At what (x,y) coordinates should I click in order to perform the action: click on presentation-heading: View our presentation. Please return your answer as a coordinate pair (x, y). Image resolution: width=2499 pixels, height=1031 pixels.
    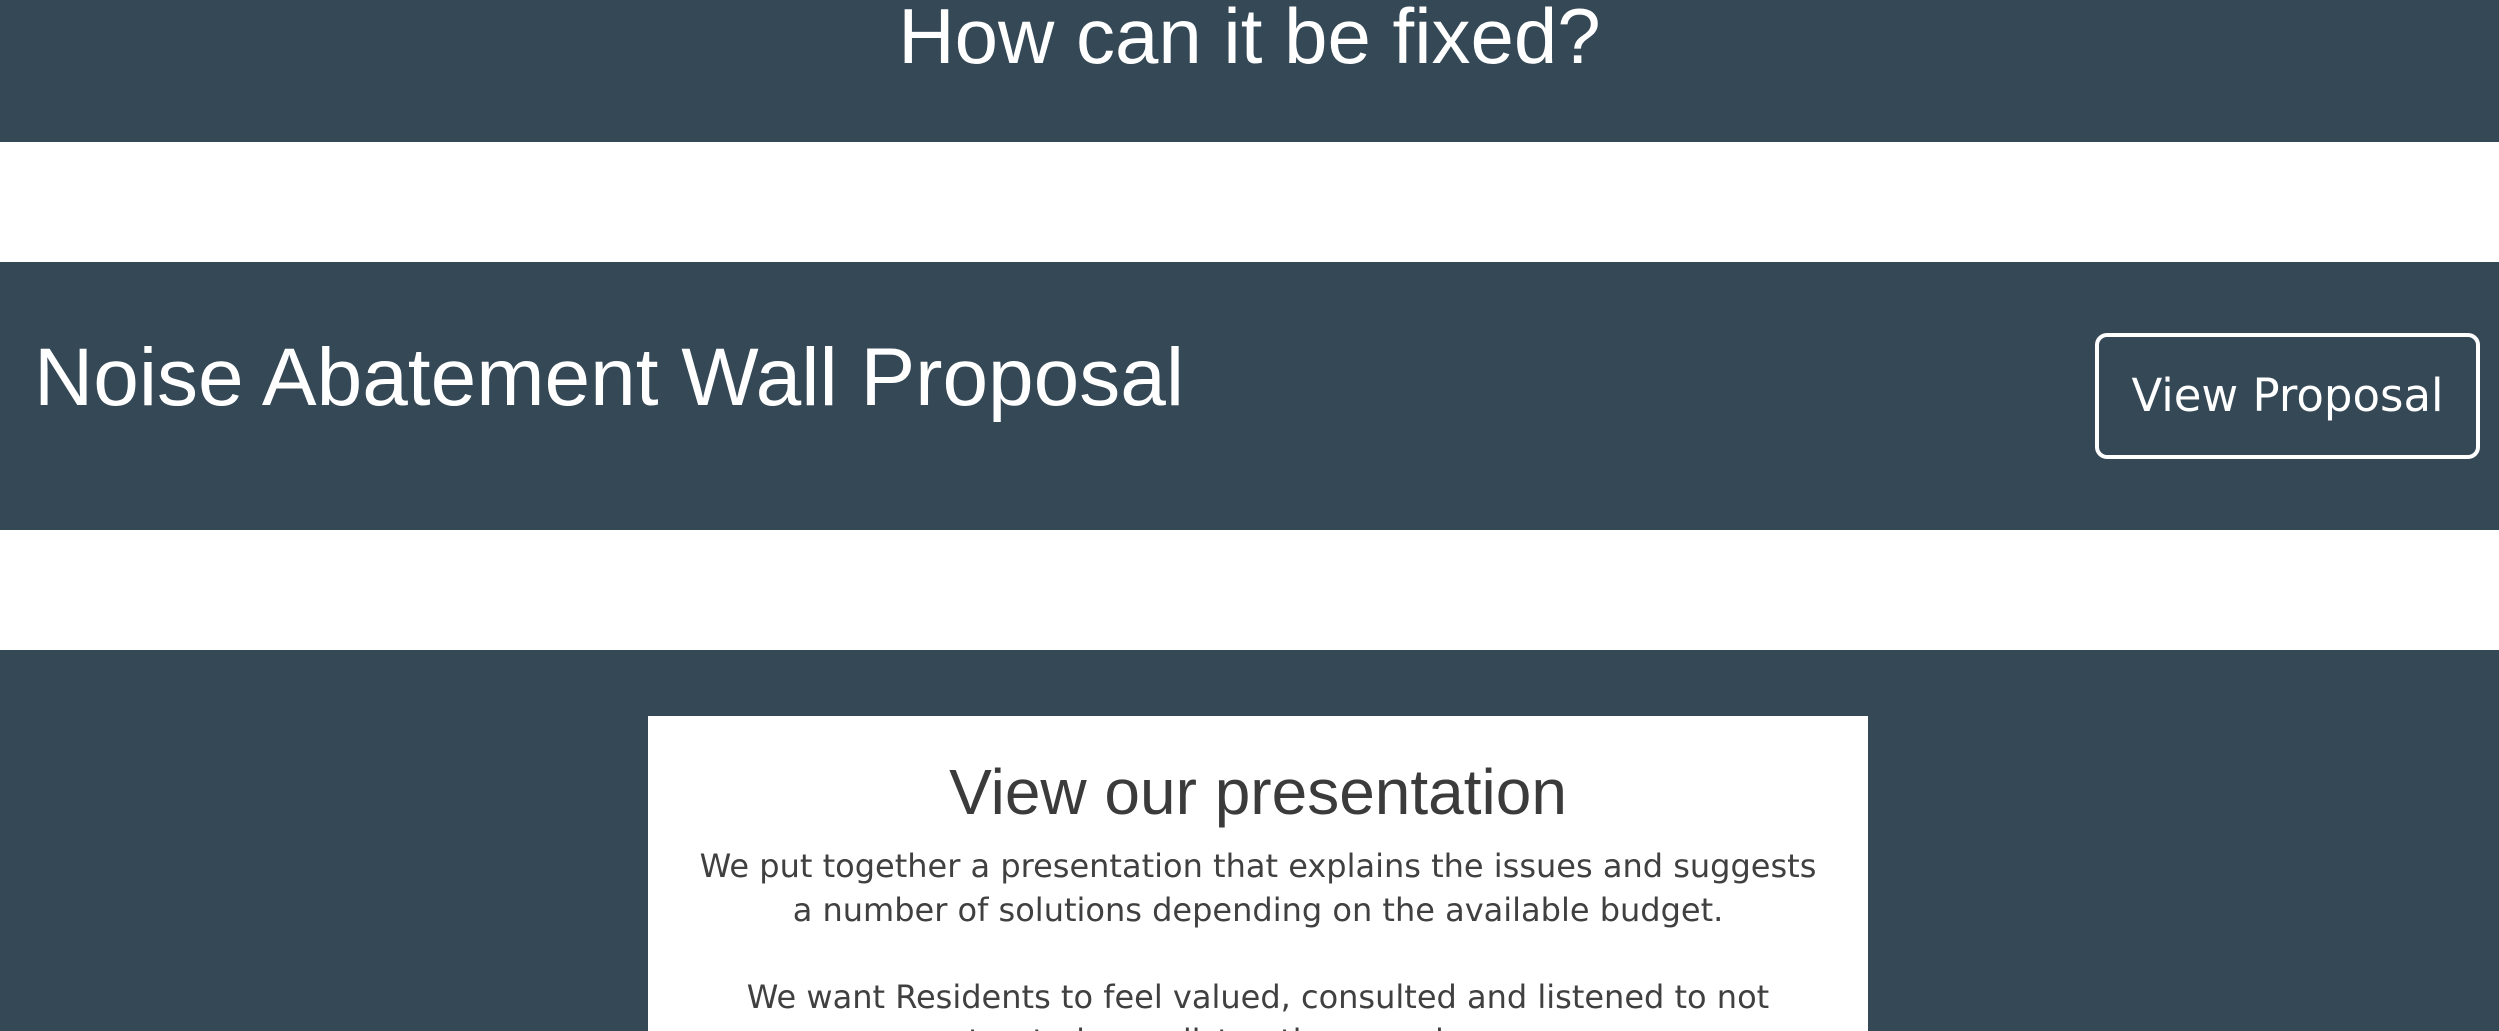
    Looking at the image, I should click on (1258, 792).